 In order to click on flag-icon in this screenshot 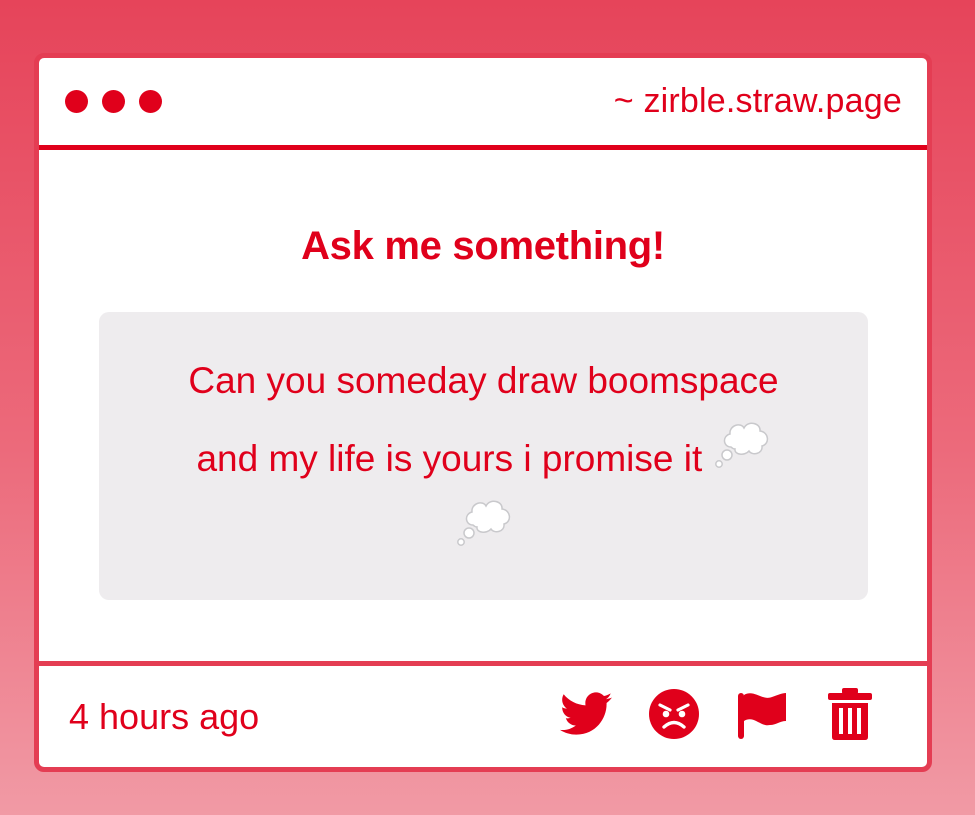, I will do `click(762, 716)`.